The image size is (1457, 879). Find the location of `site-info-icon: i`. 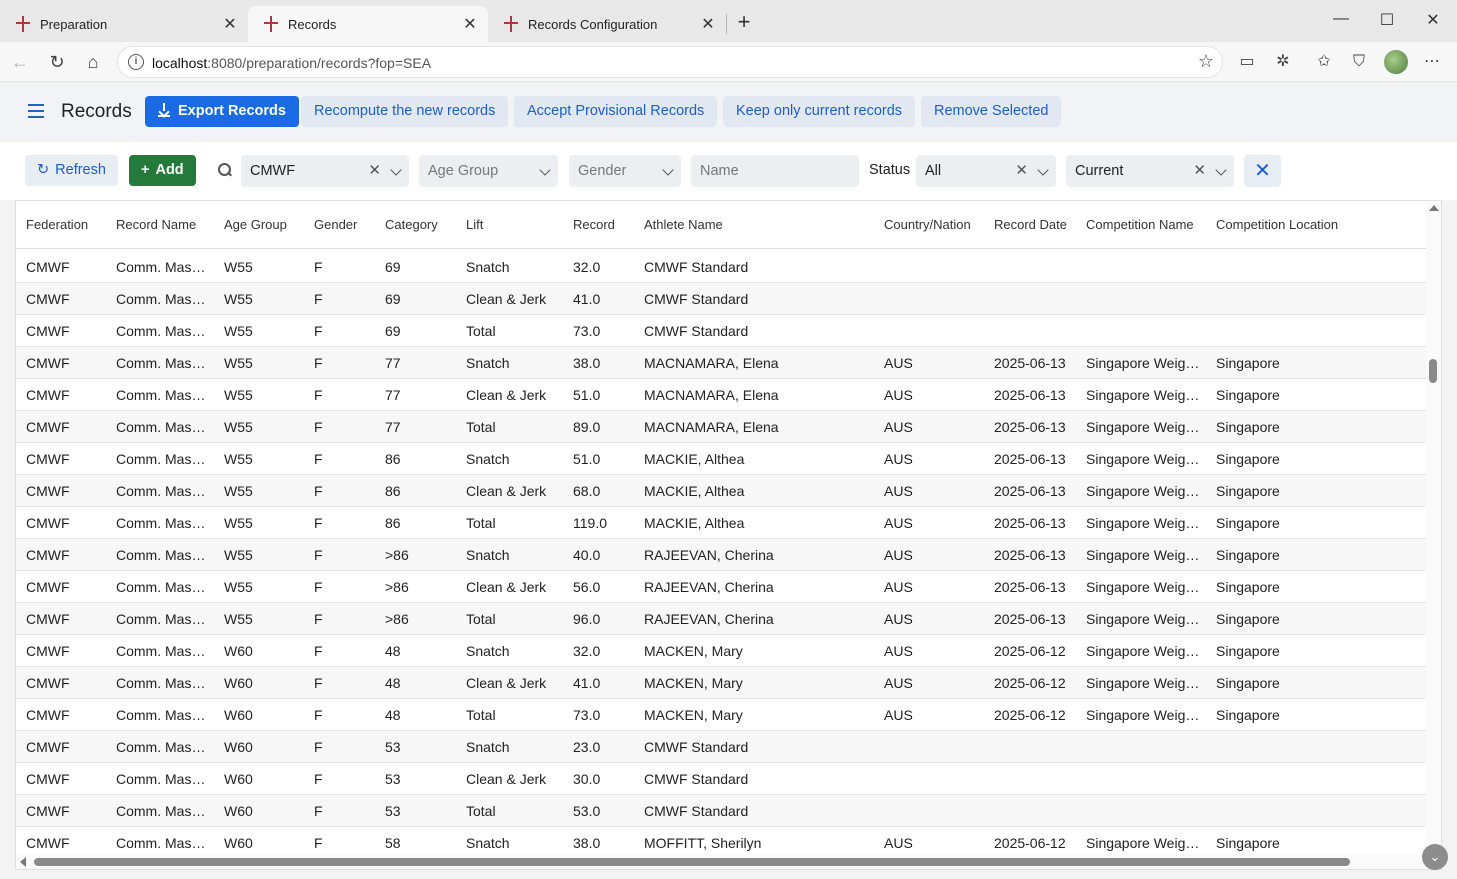

site-info-icon: i is located at coordinates (136, 62).